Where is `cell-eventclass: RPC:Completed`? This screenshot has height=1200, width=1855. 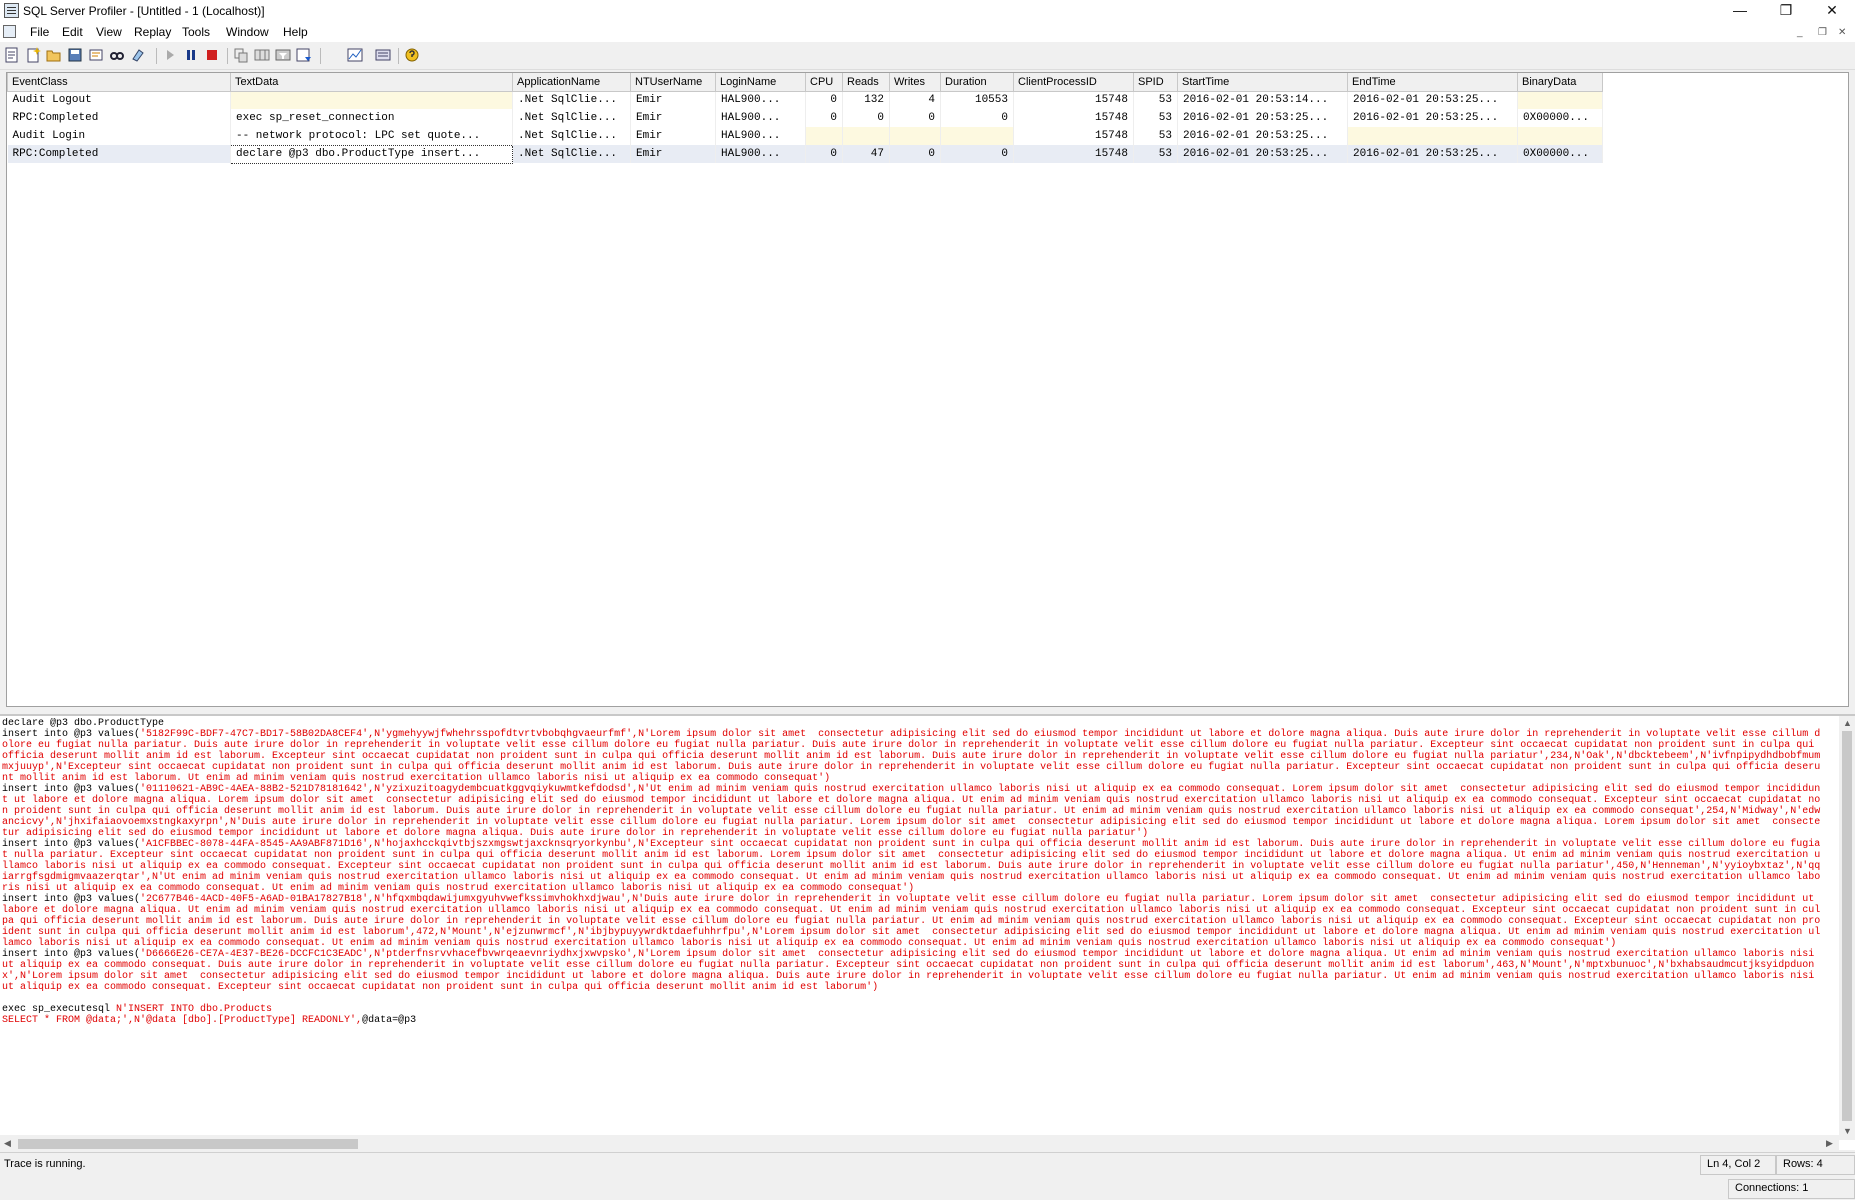 cell-eventclass: RPC:Completed is located at coordinates (119, 154).